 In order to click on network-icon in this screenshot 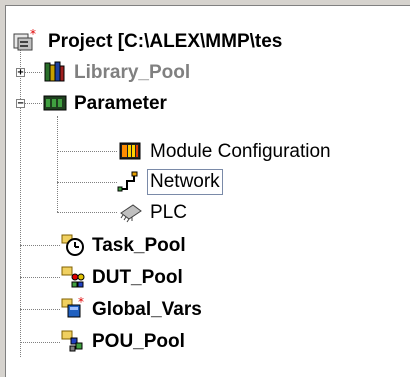, I will do `click(130, 182)`.